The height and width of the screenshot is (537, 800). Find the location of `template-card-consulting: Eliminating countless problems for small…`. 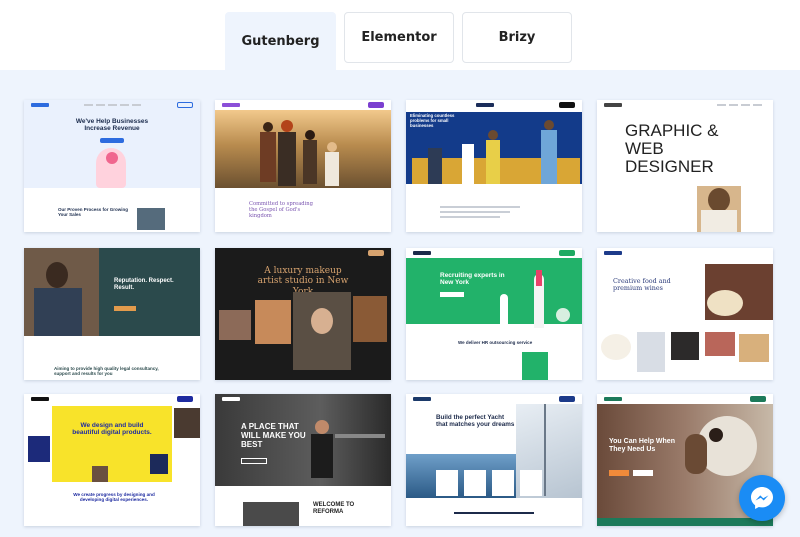

template-card-consulting: Eliminating countless problems for small… is located at coordinates (494, 166).